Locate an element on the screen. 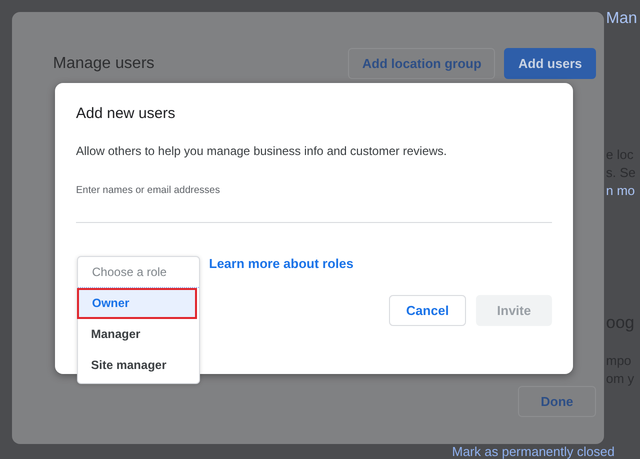 This screenshot has height=459, width=640. dialog-title: Add new users is located at coordinates (126, 113).